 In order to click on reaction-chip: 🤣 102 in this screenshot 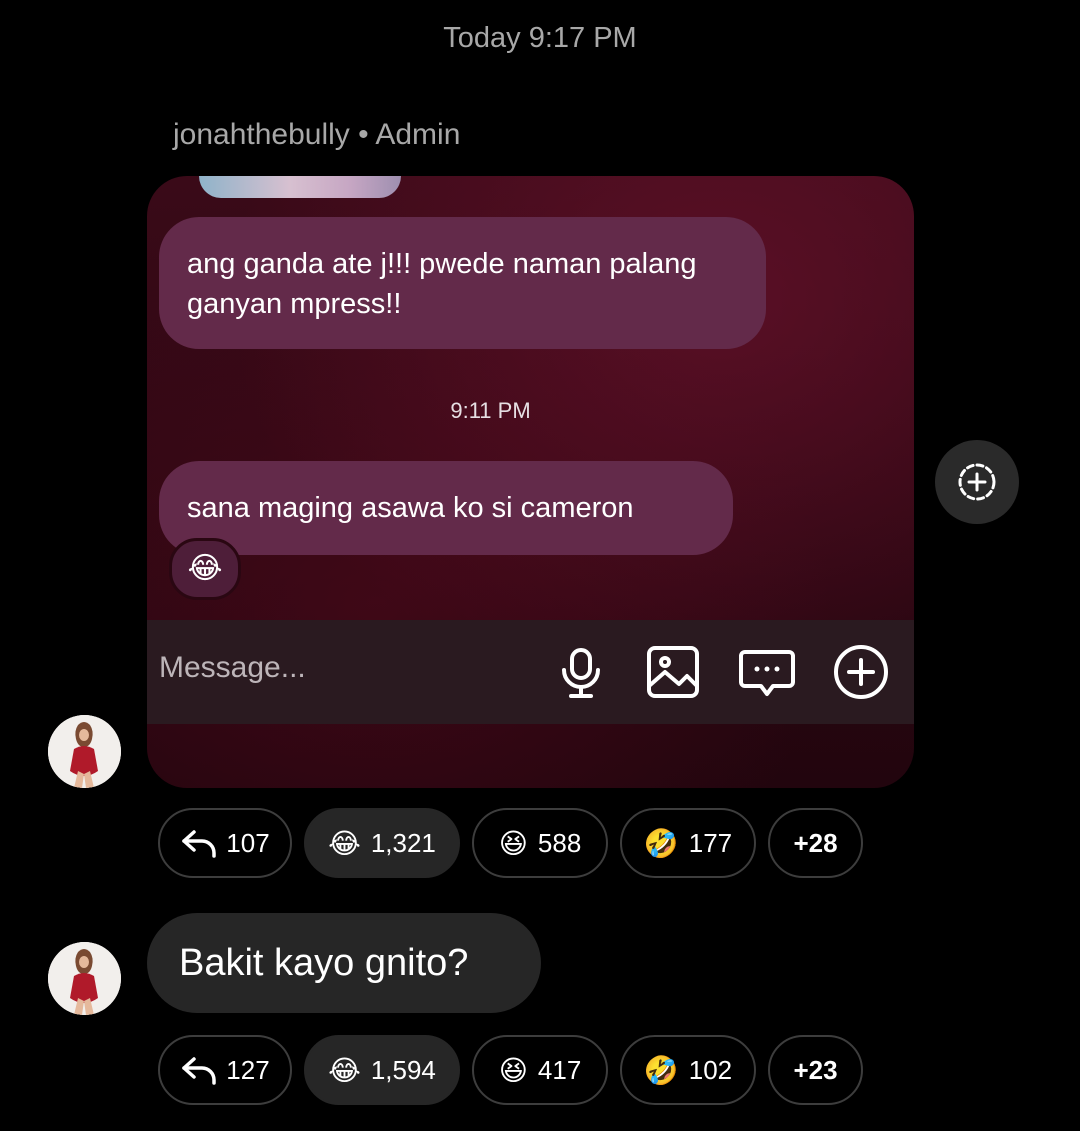, I will do `click(688, 1070)`.